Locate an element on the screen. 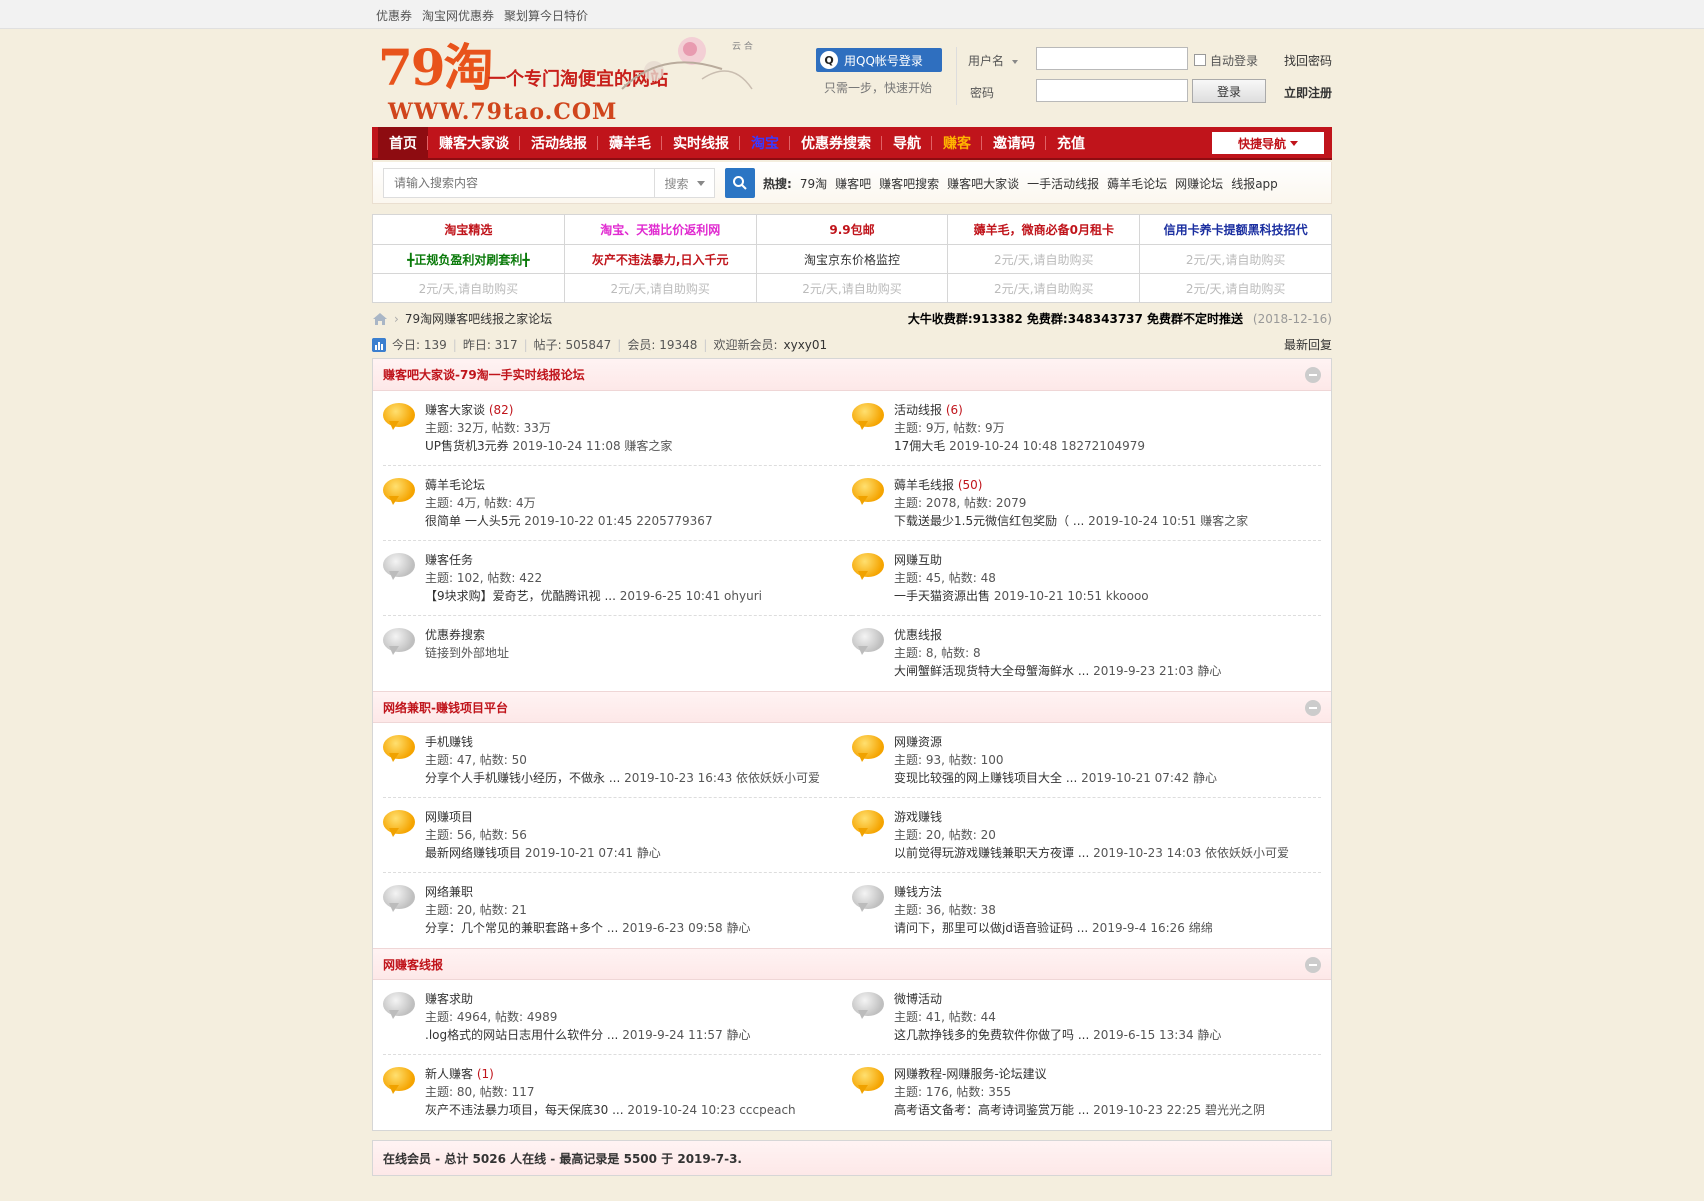 This screenshot has height=1201, width=1704. home-icon is located at coordinates (380, 319).